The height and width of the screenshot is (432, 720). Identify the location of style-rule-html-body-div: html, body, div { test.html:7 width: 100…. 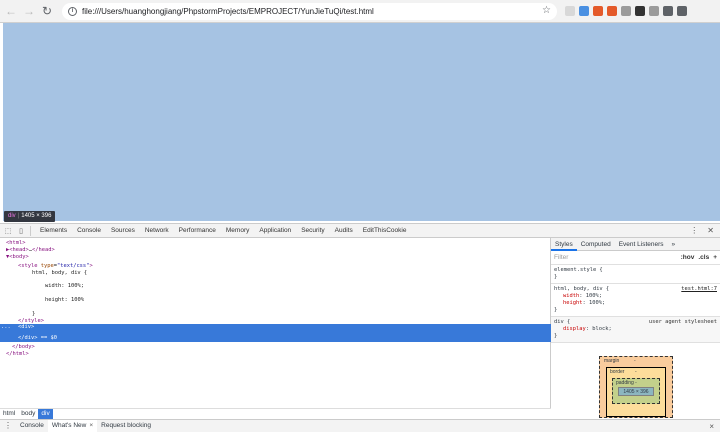
(635, 300).